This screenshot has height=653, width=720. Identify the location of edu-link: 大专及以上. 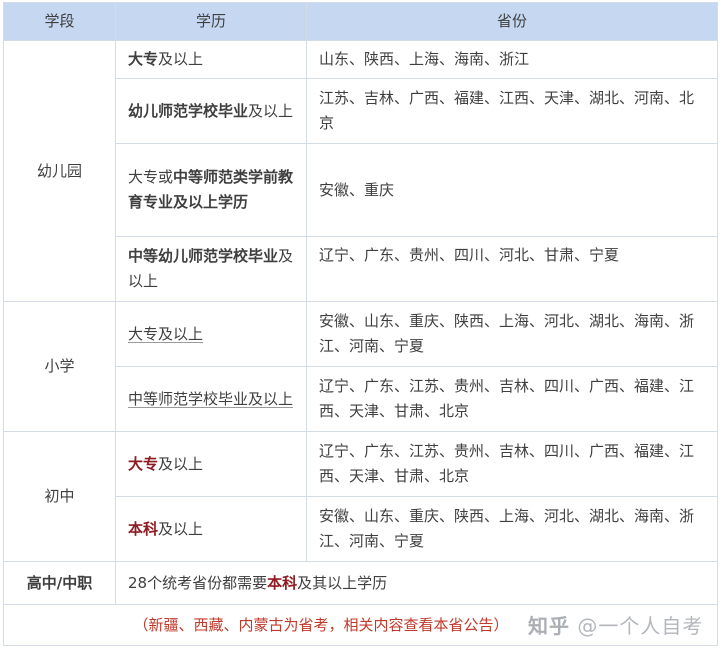
(165, 334).